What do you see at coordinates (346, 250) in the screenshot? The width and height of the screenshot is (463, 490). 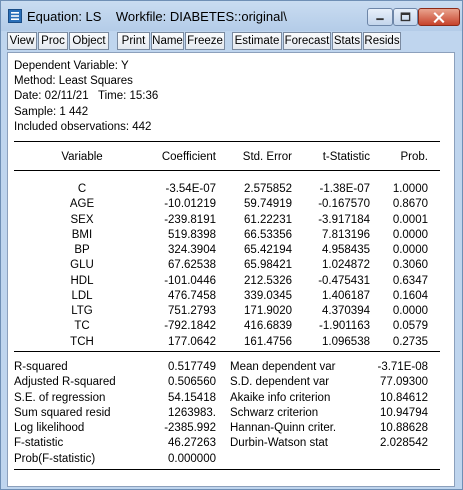 I see `coef-cell-t-statistic: 4.958435` at bounding box center [346, 250].